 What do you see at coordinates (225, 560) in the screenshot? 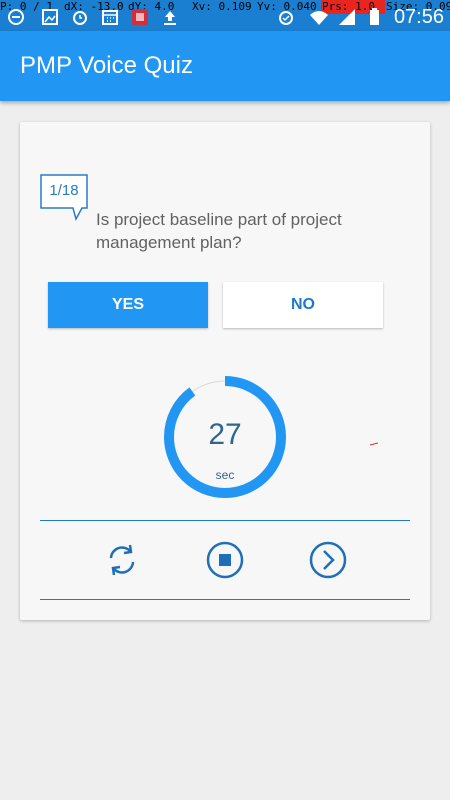
I see `stop-icon` at bounding box center [225, 560].